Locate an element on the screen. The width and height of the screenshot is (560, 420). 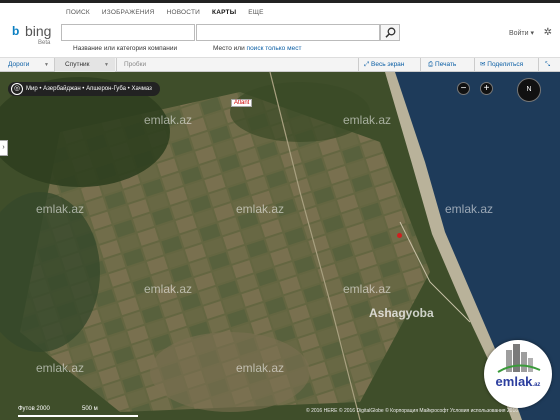
where-search-hint: Место или поиск только мест is located at coordinates (257, 48).